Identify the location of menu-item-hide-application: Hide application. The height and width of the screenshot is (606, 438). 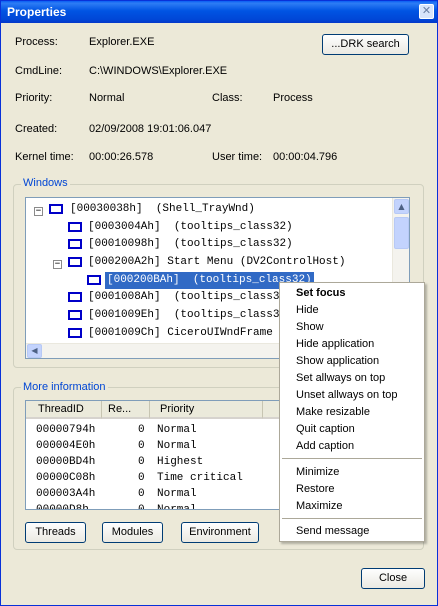
(335, 344).